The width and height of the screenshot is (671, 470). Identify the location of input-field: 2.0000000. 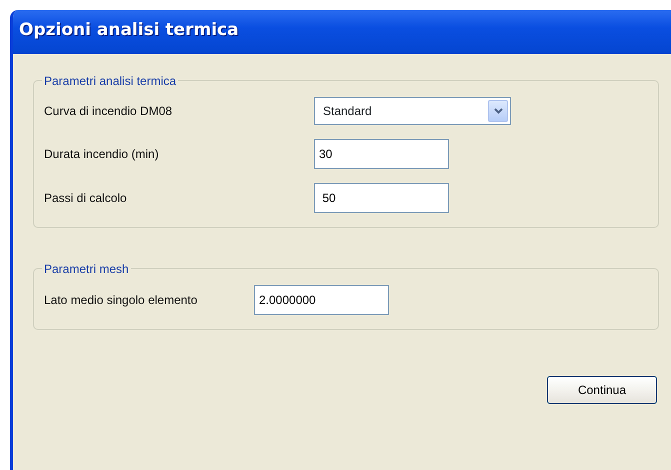
(321, 300).